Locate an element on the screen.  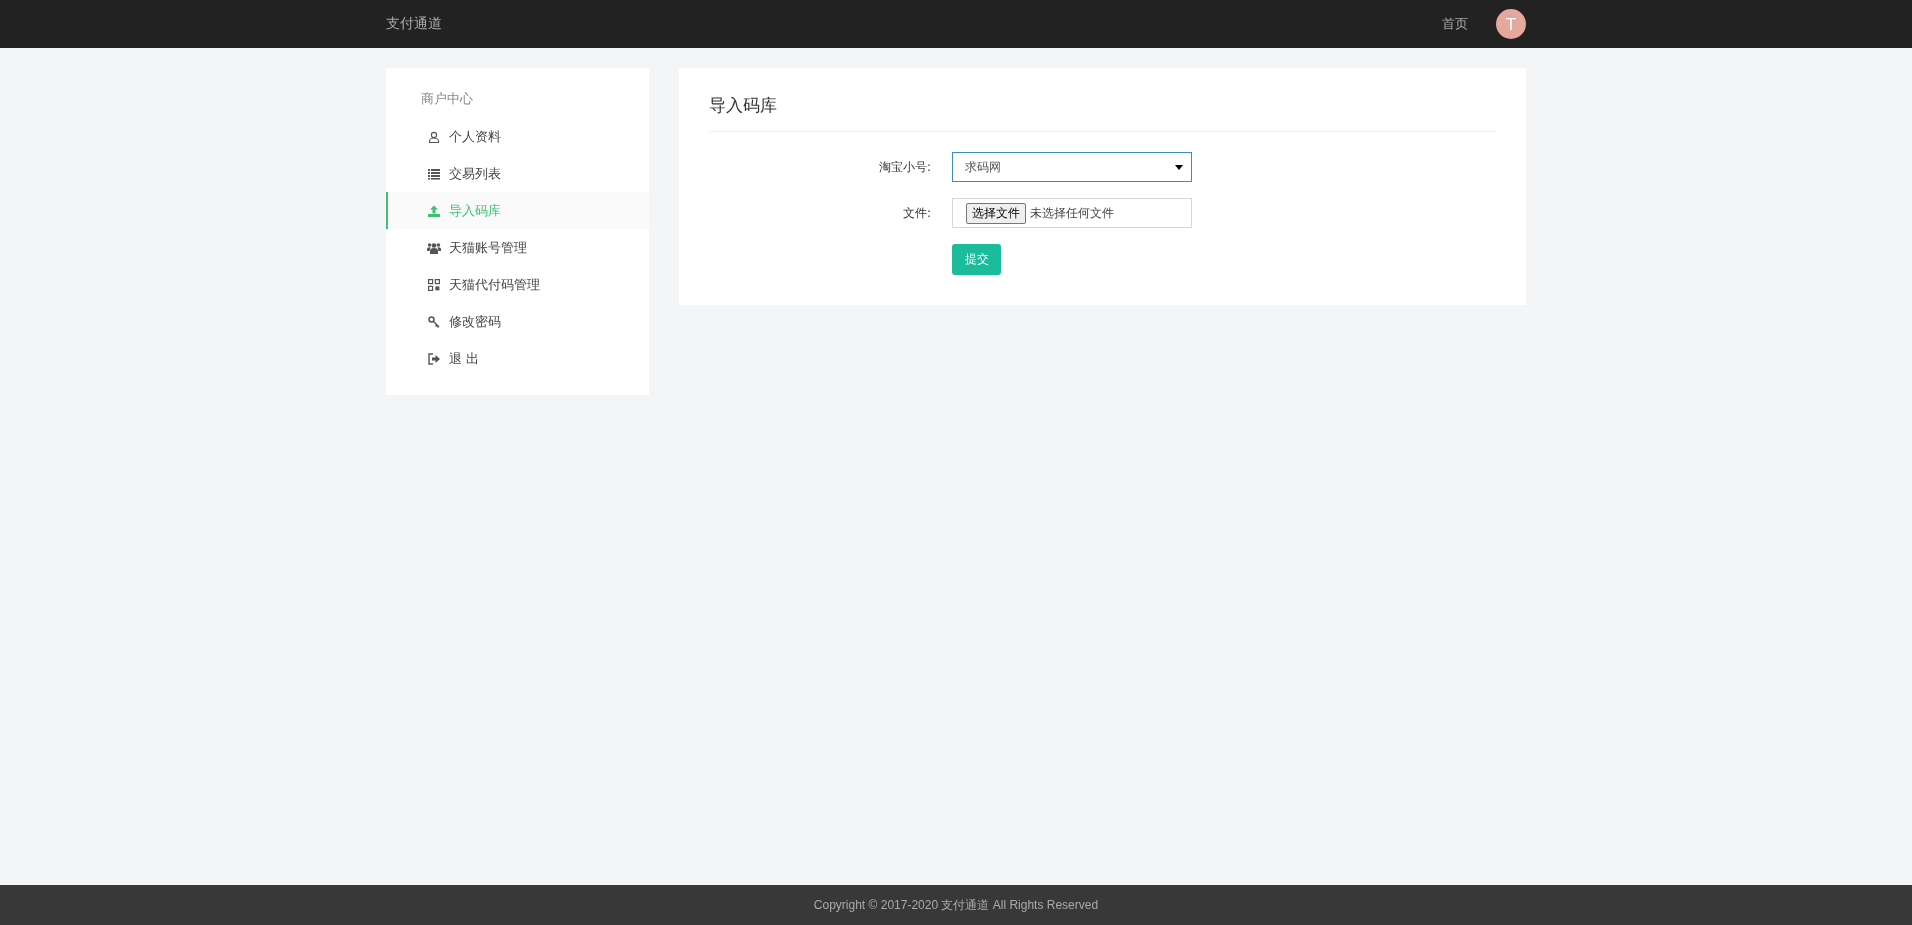
qr-code-icon is located at coordinates (434, 284).